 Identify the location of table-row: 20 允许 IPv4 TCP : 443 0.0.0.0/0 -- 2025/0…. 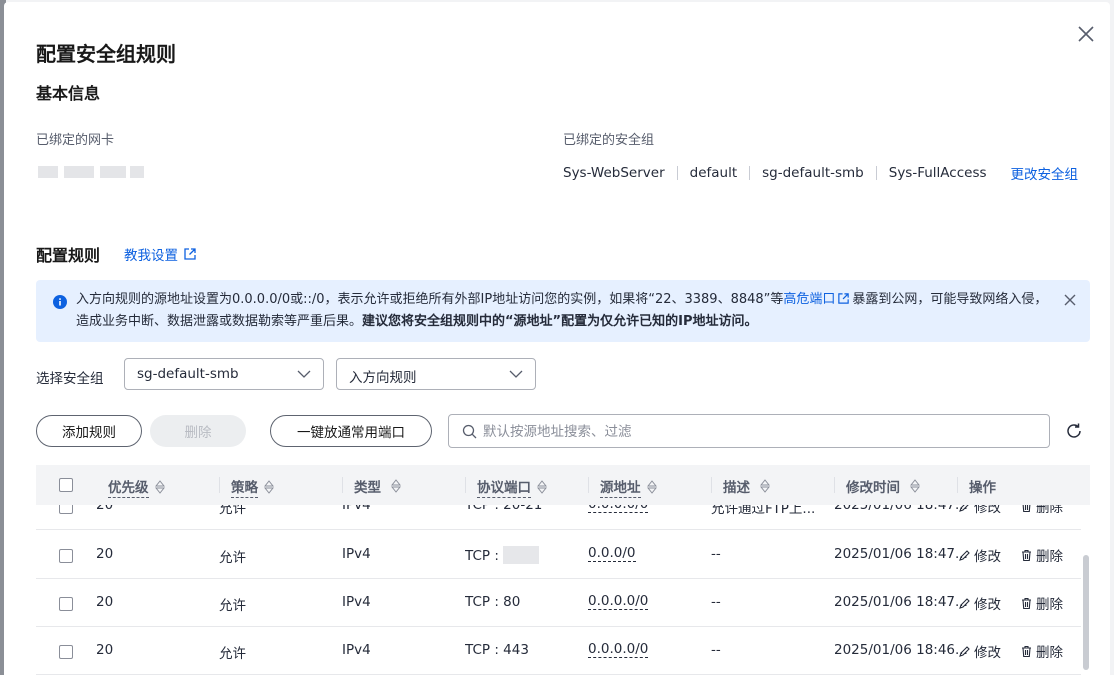
(558, 650).